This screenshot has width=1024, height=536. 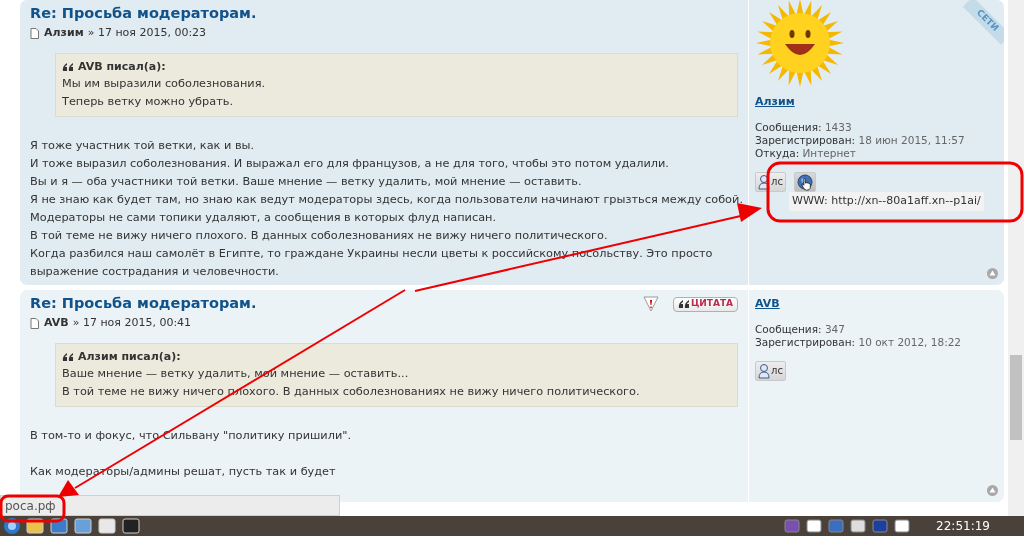 What do you see at coordinates (148, 102) in the screenshot?
I see `quote-text: Теперь ветку можно убрать.` at bounding box center [148, 102].